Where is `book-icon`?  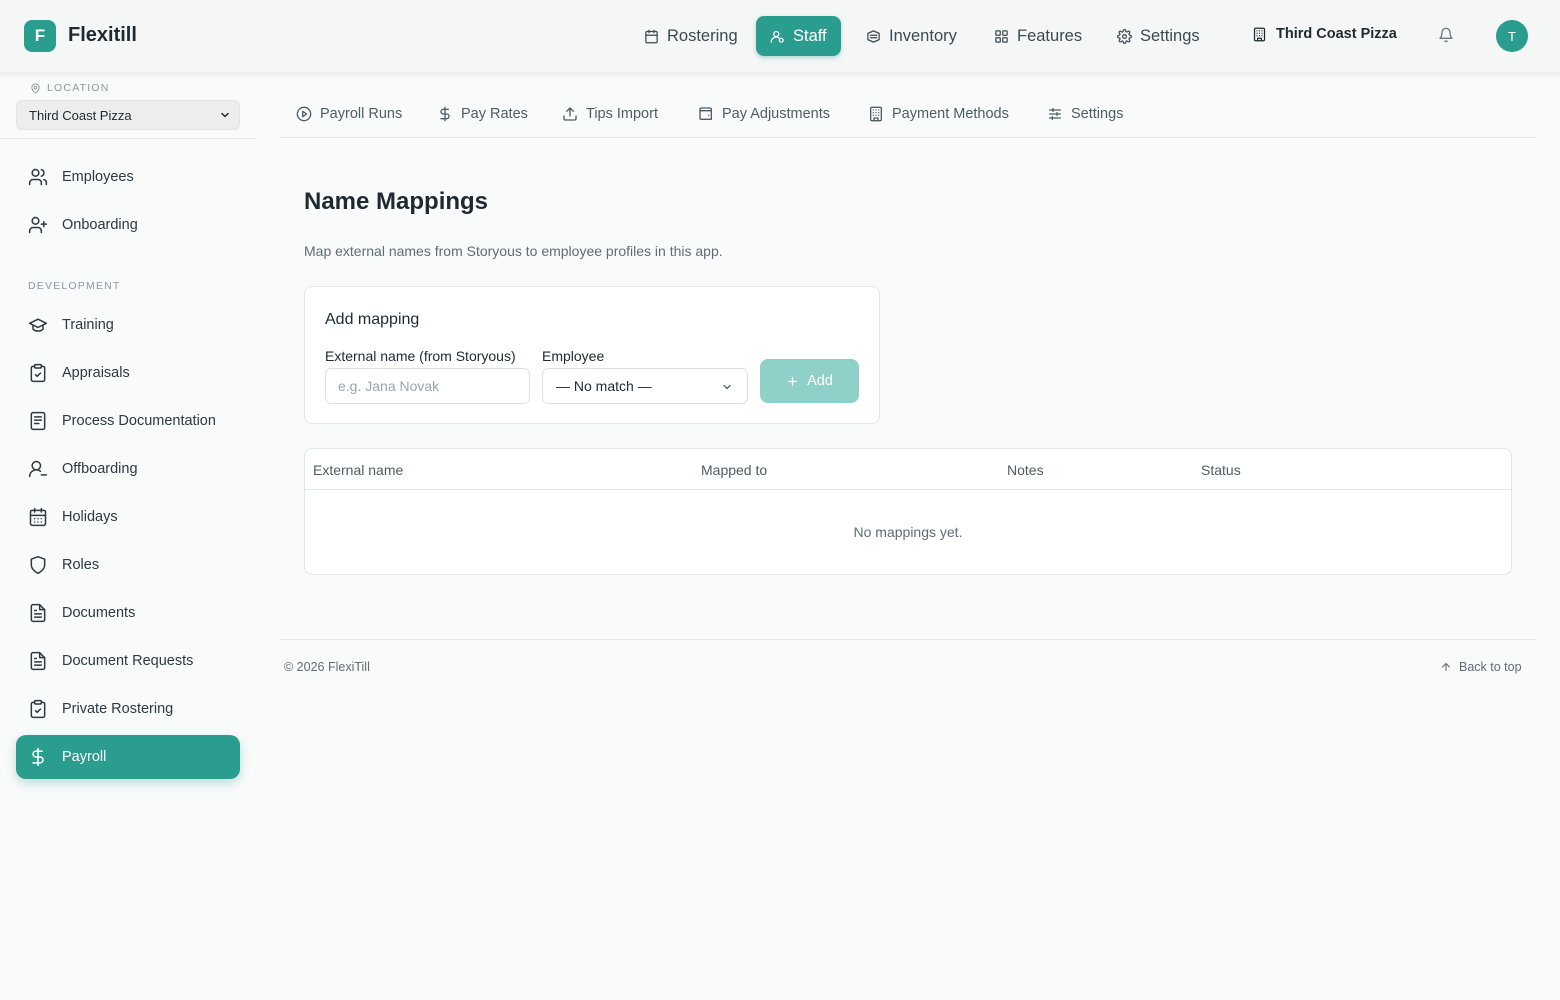 book-icon is located at coordinates (38, 421).